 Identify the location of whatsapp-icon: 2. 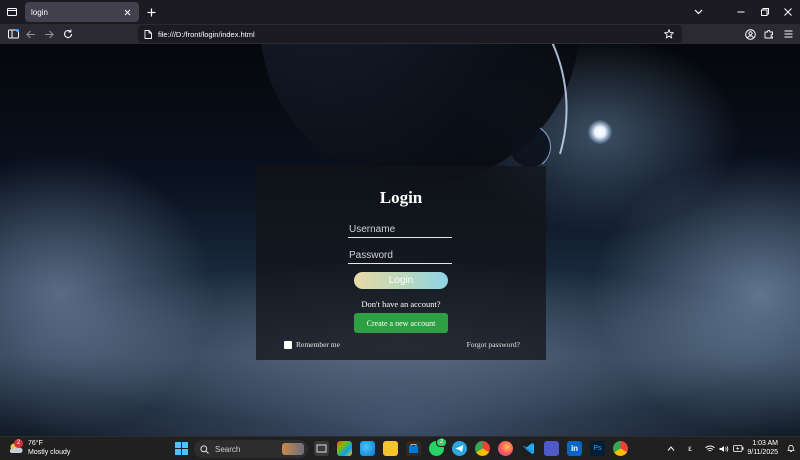
(438, 447).